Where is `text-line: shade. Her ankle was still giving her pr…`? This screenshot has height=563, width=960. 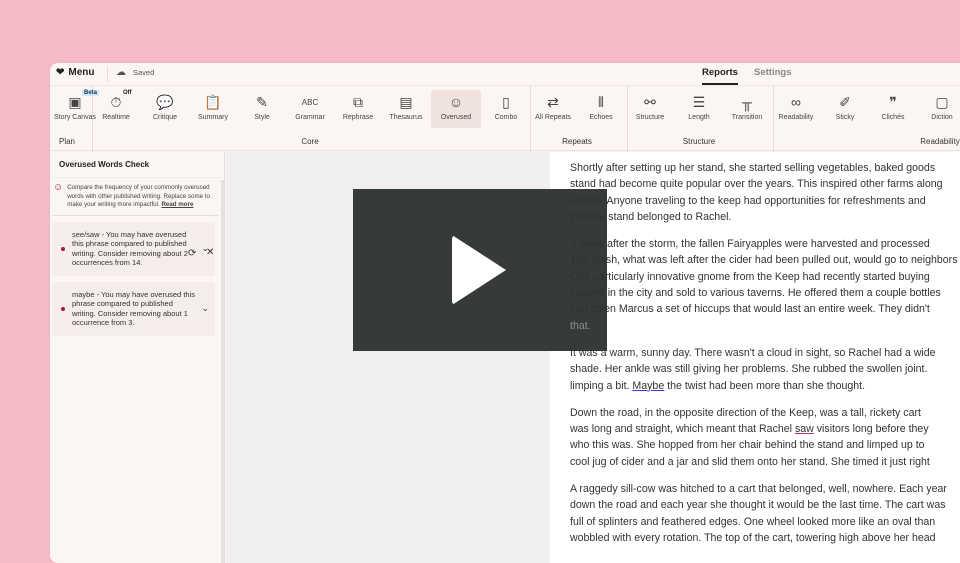 text-line: shade. Her ankle was still giving her pr… is located at coordinates (749, 369).